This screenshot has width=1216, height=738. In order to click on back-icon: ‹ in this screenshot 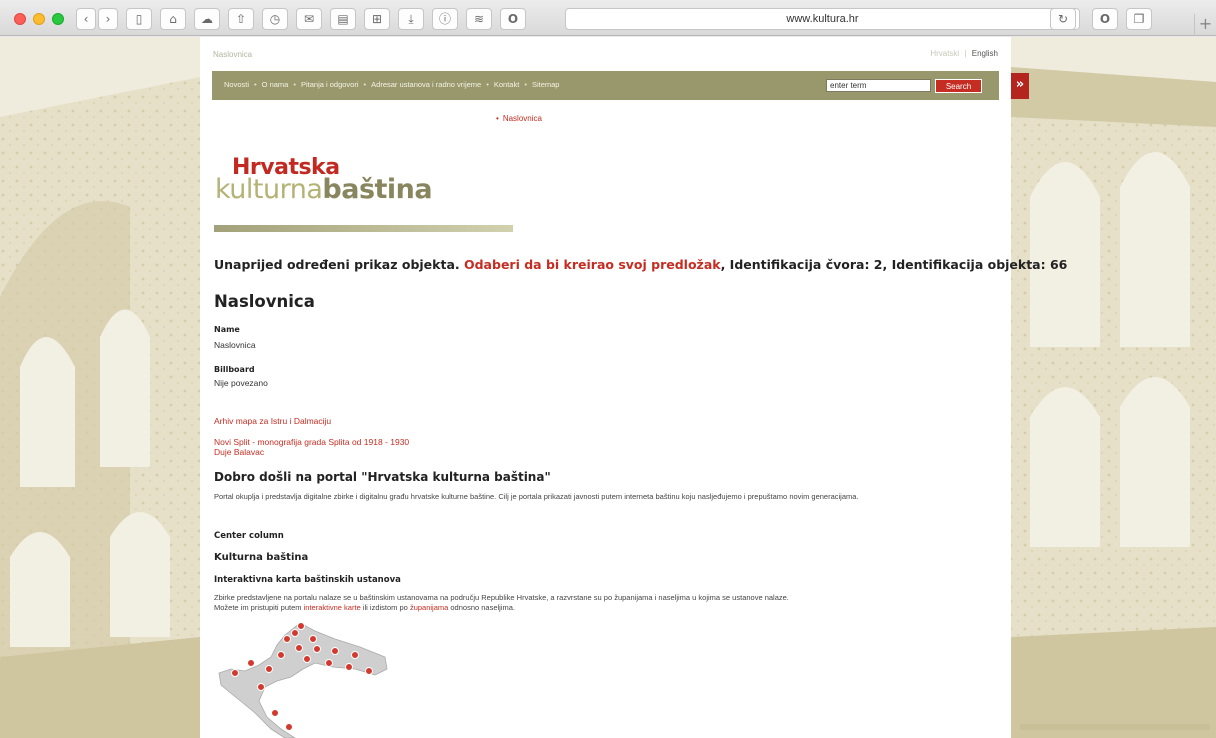, I will do `click(86, 19)`.